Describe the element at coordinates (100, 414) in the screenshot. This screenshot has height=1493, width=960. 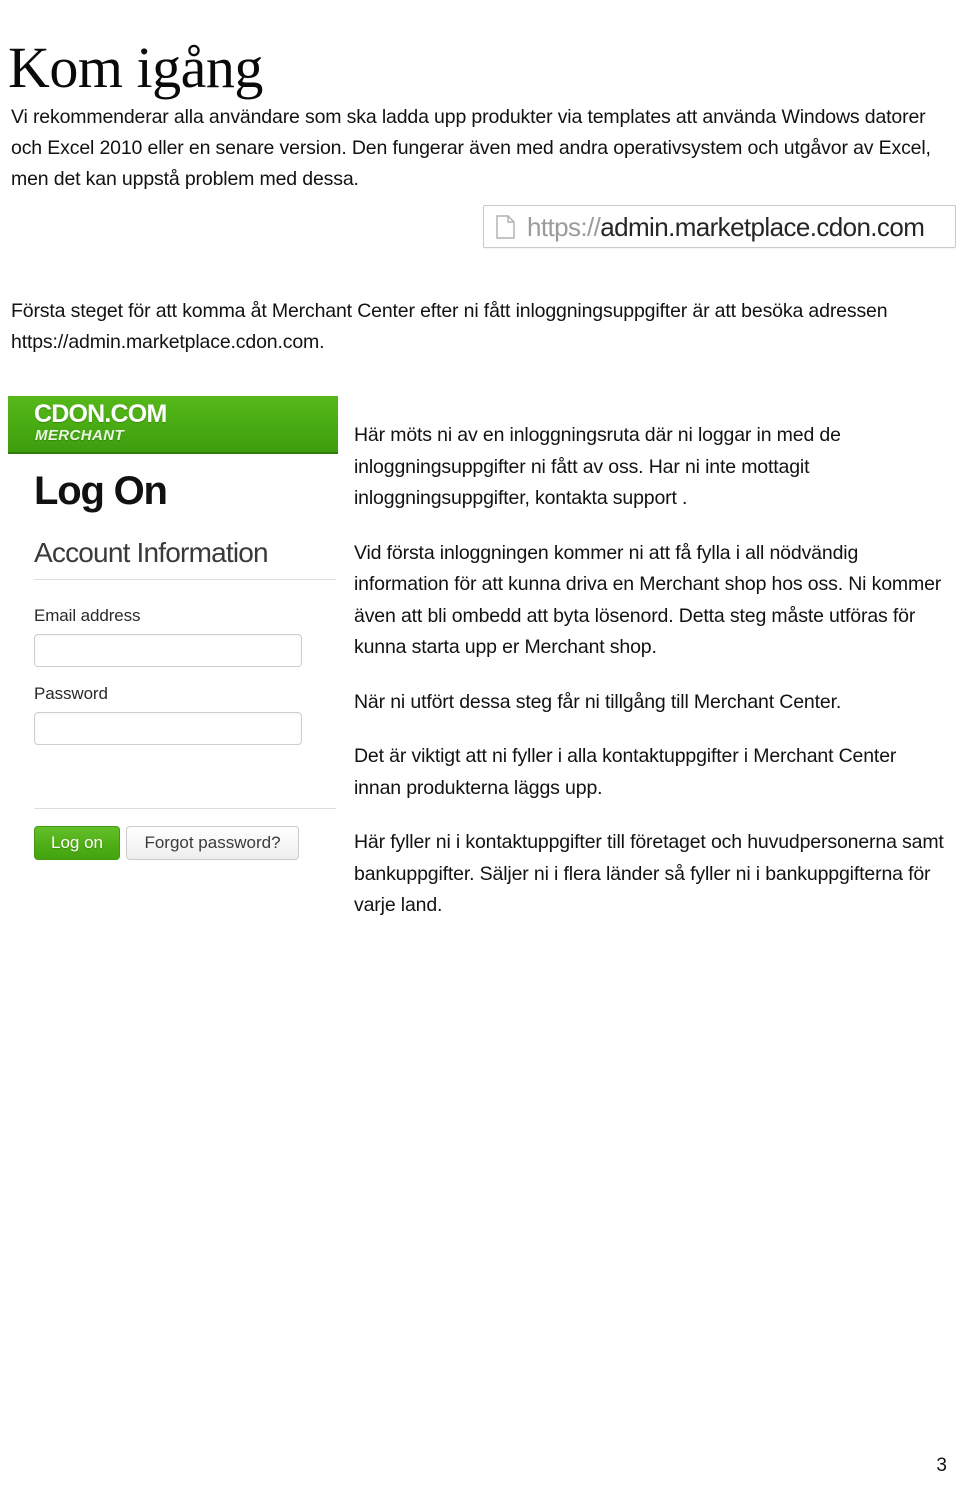
I see `brand-name: CDON.COM` at that location.